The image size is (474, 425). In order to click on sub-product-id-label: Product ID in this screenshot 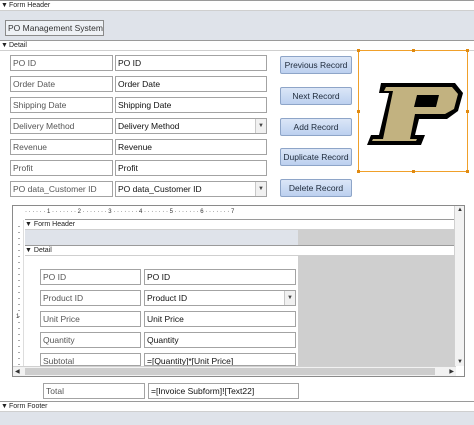, I will do `click(90, 298)`.